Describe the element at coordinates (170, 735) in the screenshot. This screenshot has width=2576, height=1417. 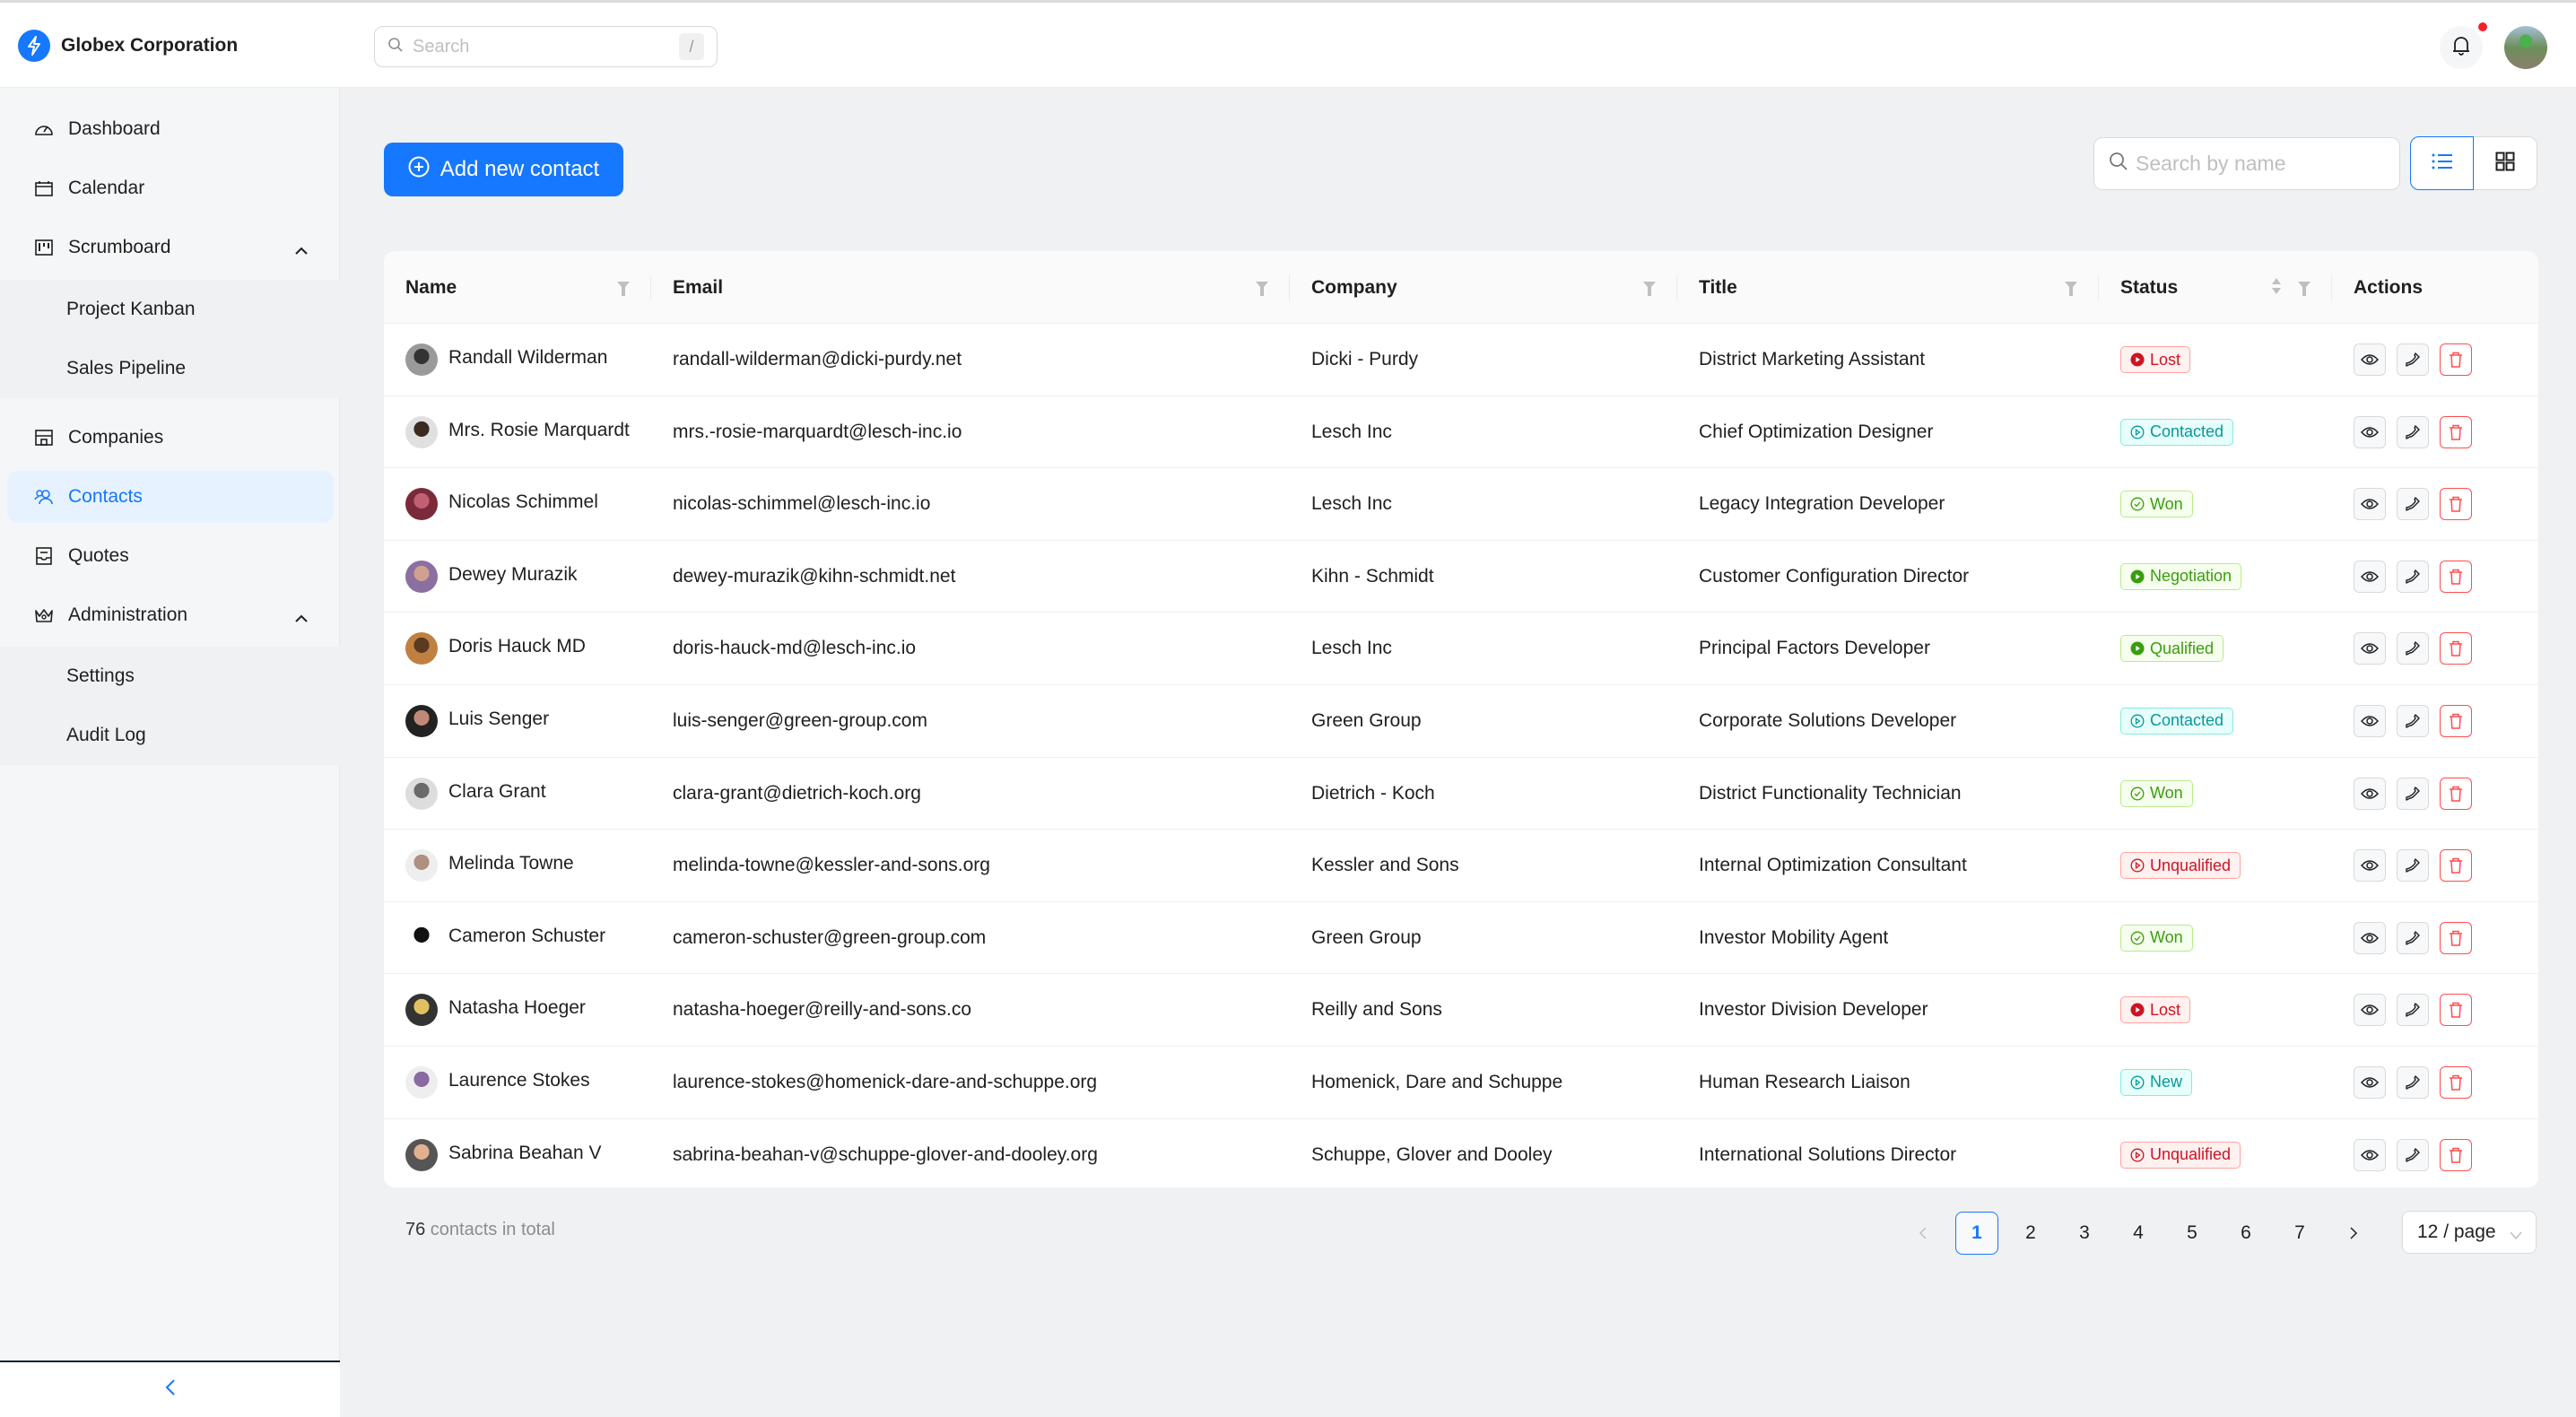
I see `sidebar-item-audit-log: Audit Log` at that location.